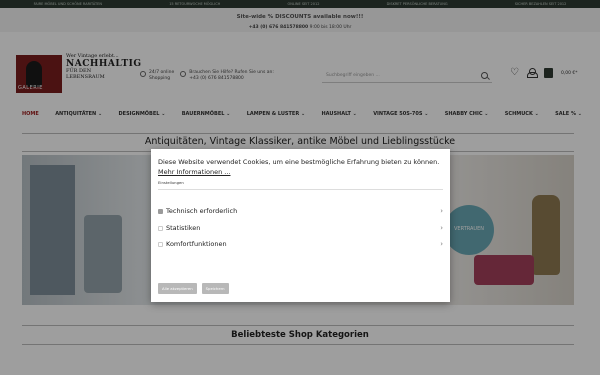 The image size is (600, 375). What do you see at coordinates (160, 228) in the screenshot?
I see `statistics-checkbox` at bounding box center [160, 228].